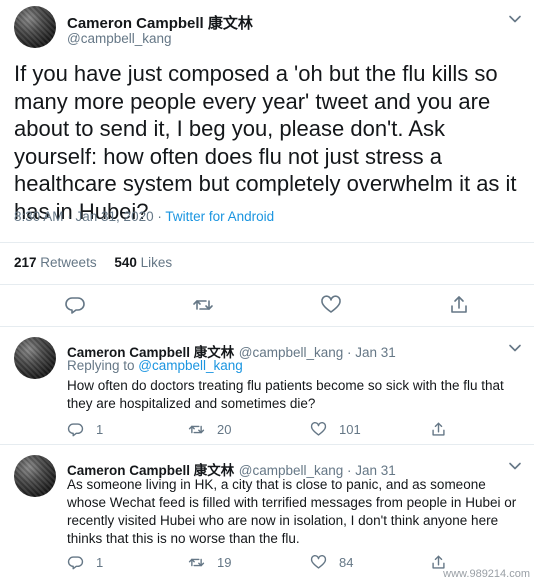 This screenshot has height=582, width=534. What do you see at coordinates (103, 365) in the screenshot?
I see `replying-prefix: Replying to` at bounding box center [103, 365].